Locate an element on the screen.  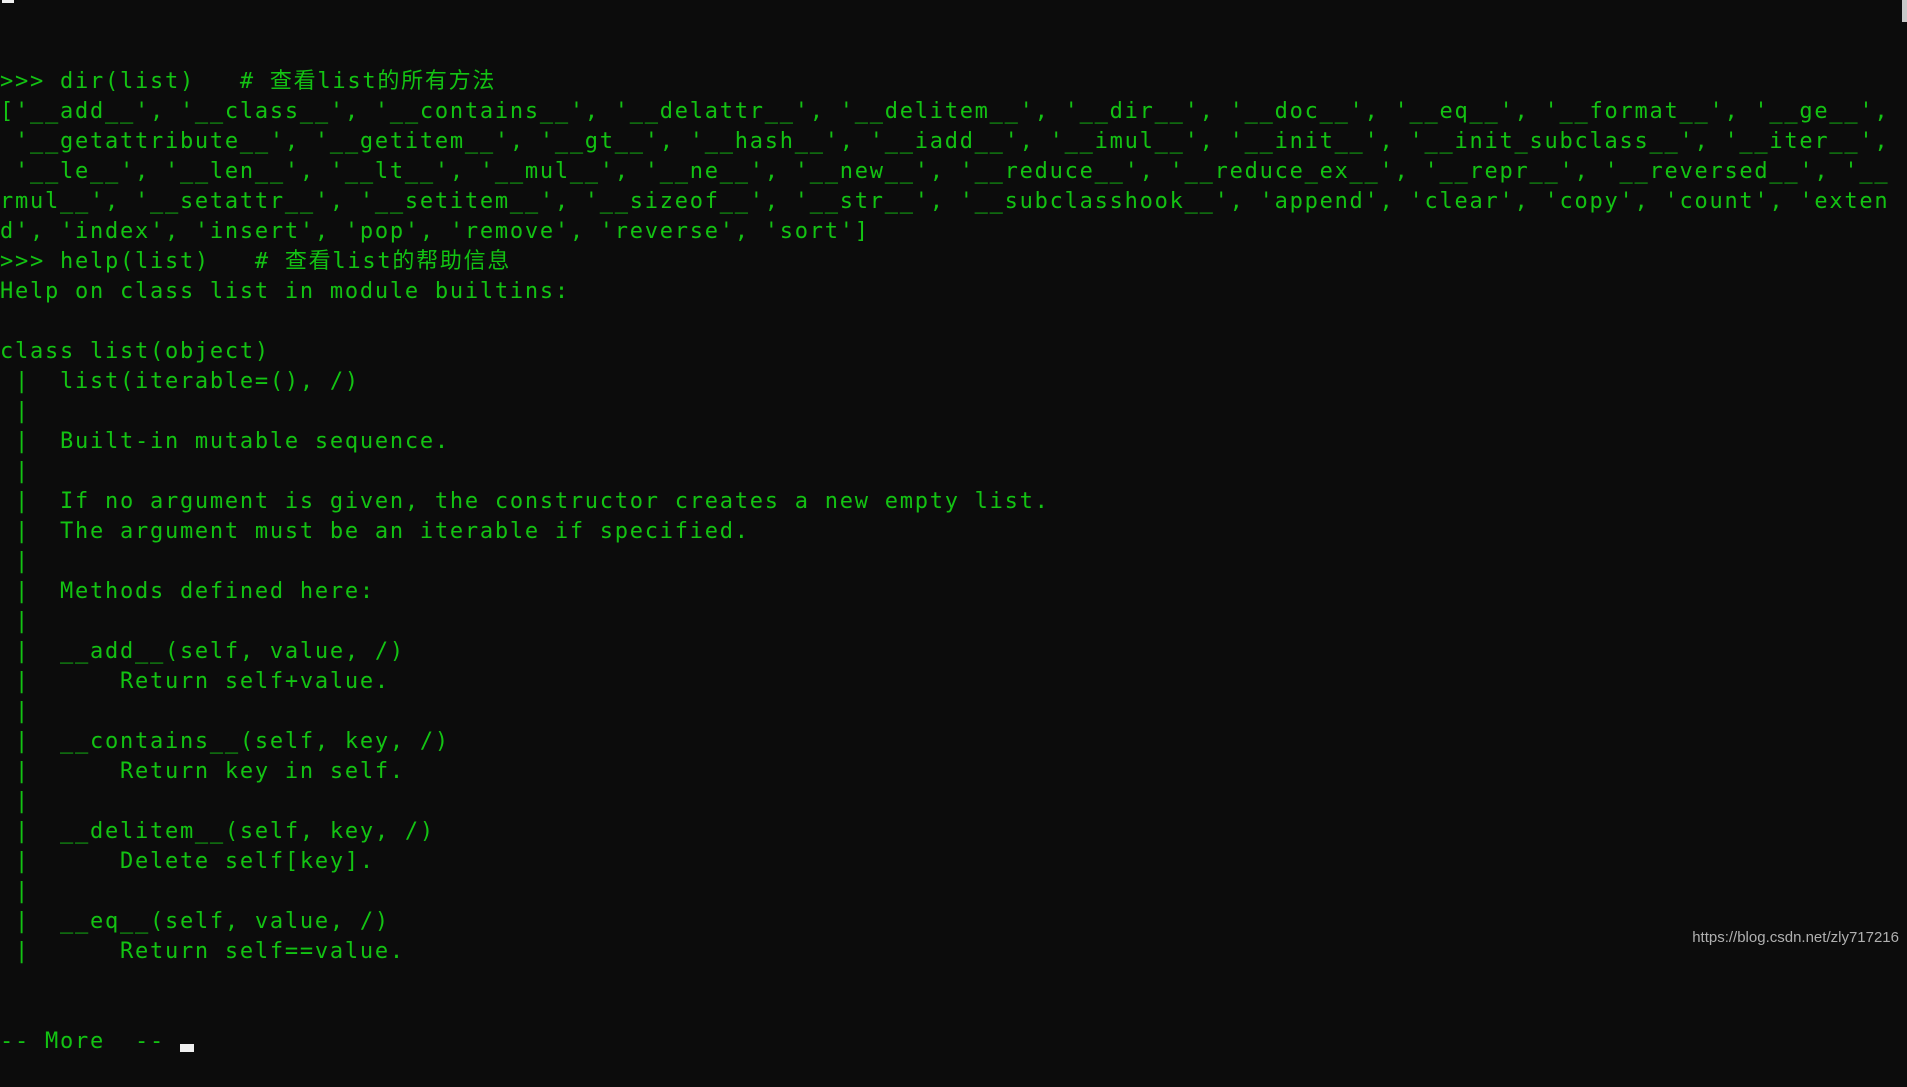
console-line: | Built-in mutable sequence. is located at coordinates (225, 441).